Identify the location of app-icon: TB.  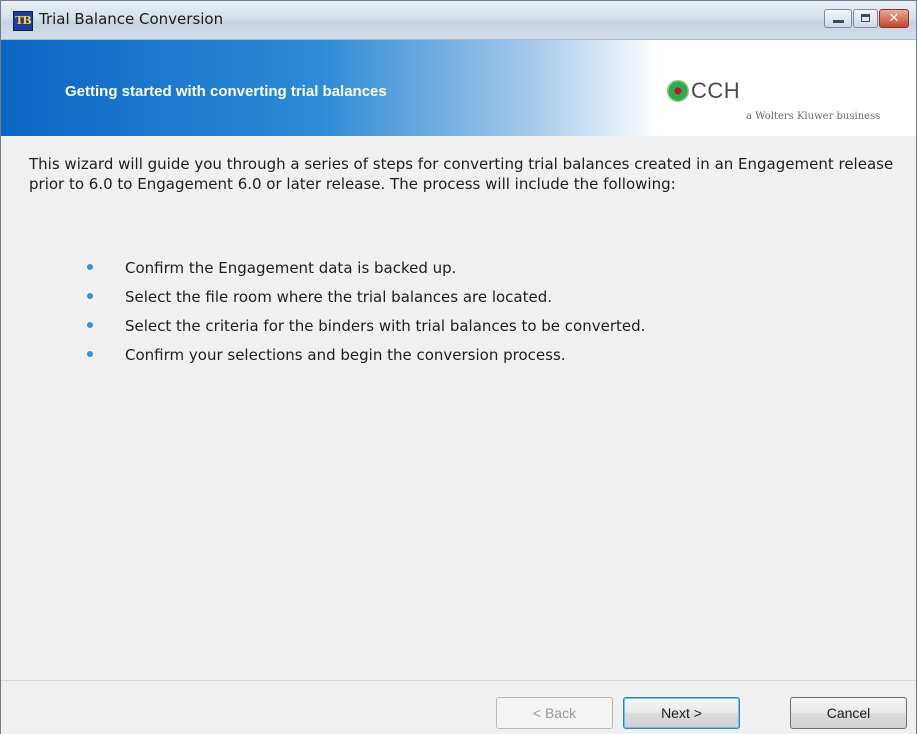
(23, 21).